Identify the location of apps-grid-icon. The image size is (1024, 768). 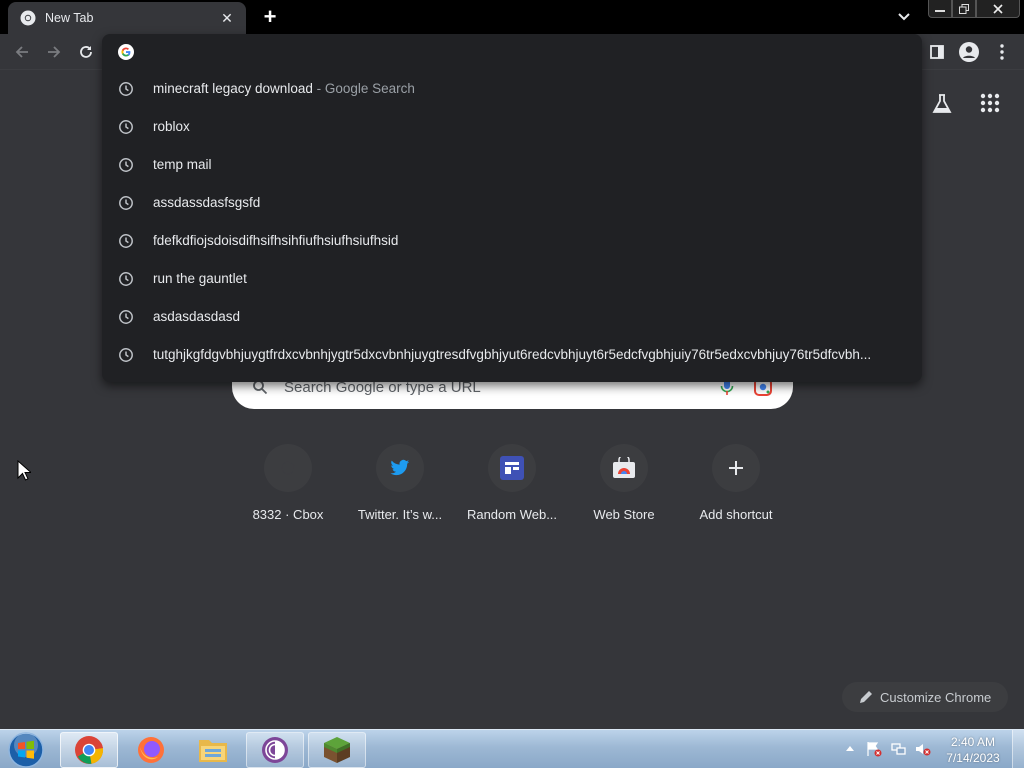
(990, 103).